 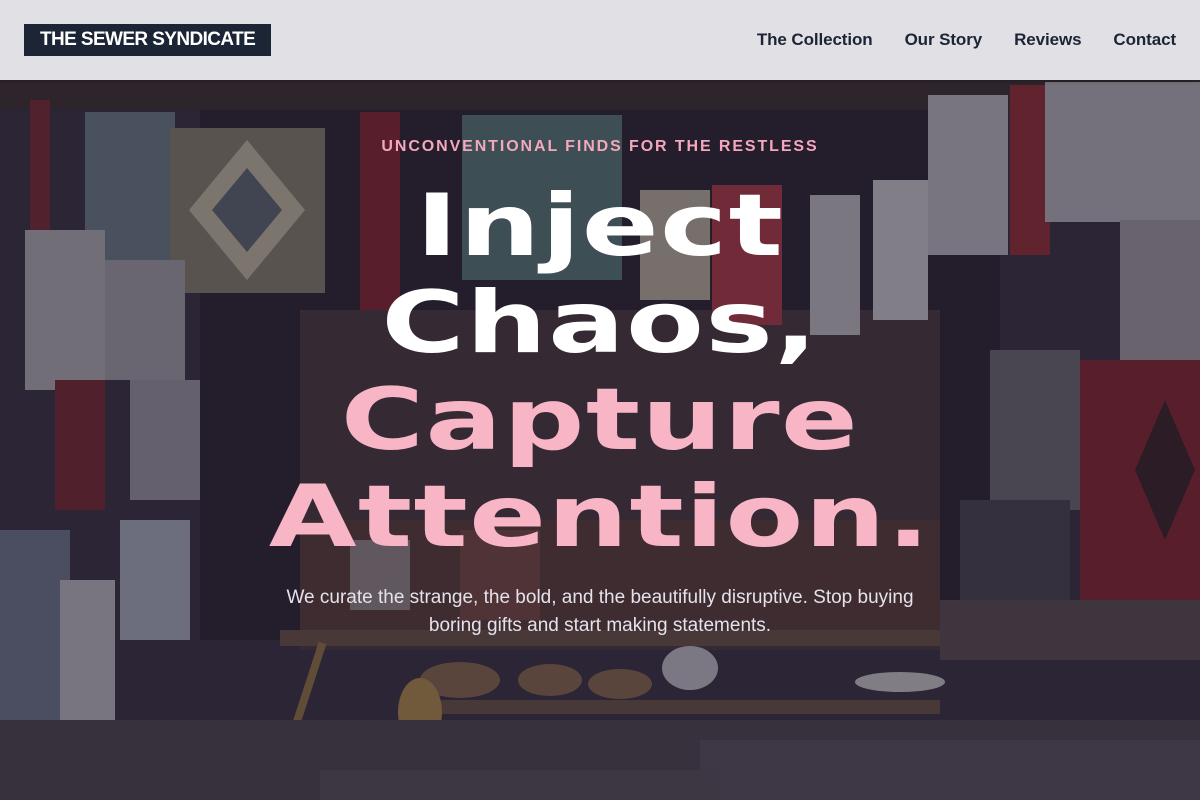 I want to click on headline-line-inject: Inject, so click(x=600, y=226).